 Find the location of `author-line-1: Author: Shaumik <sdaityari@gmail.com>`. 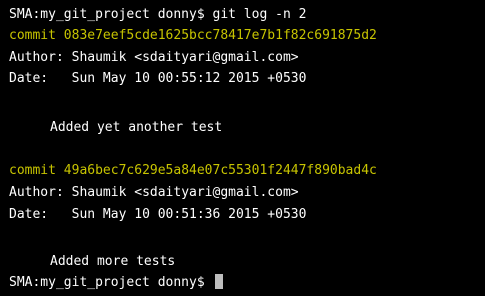

author-line-1: Author: Shaumik <sdaityari@gmail.com> is located at coordinates (154, 57).